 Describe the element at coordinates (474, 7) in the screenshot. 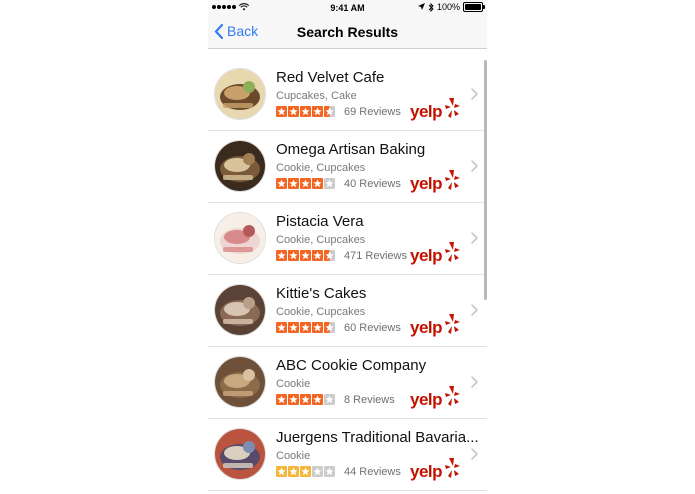

I see `battery-icon` at that location.